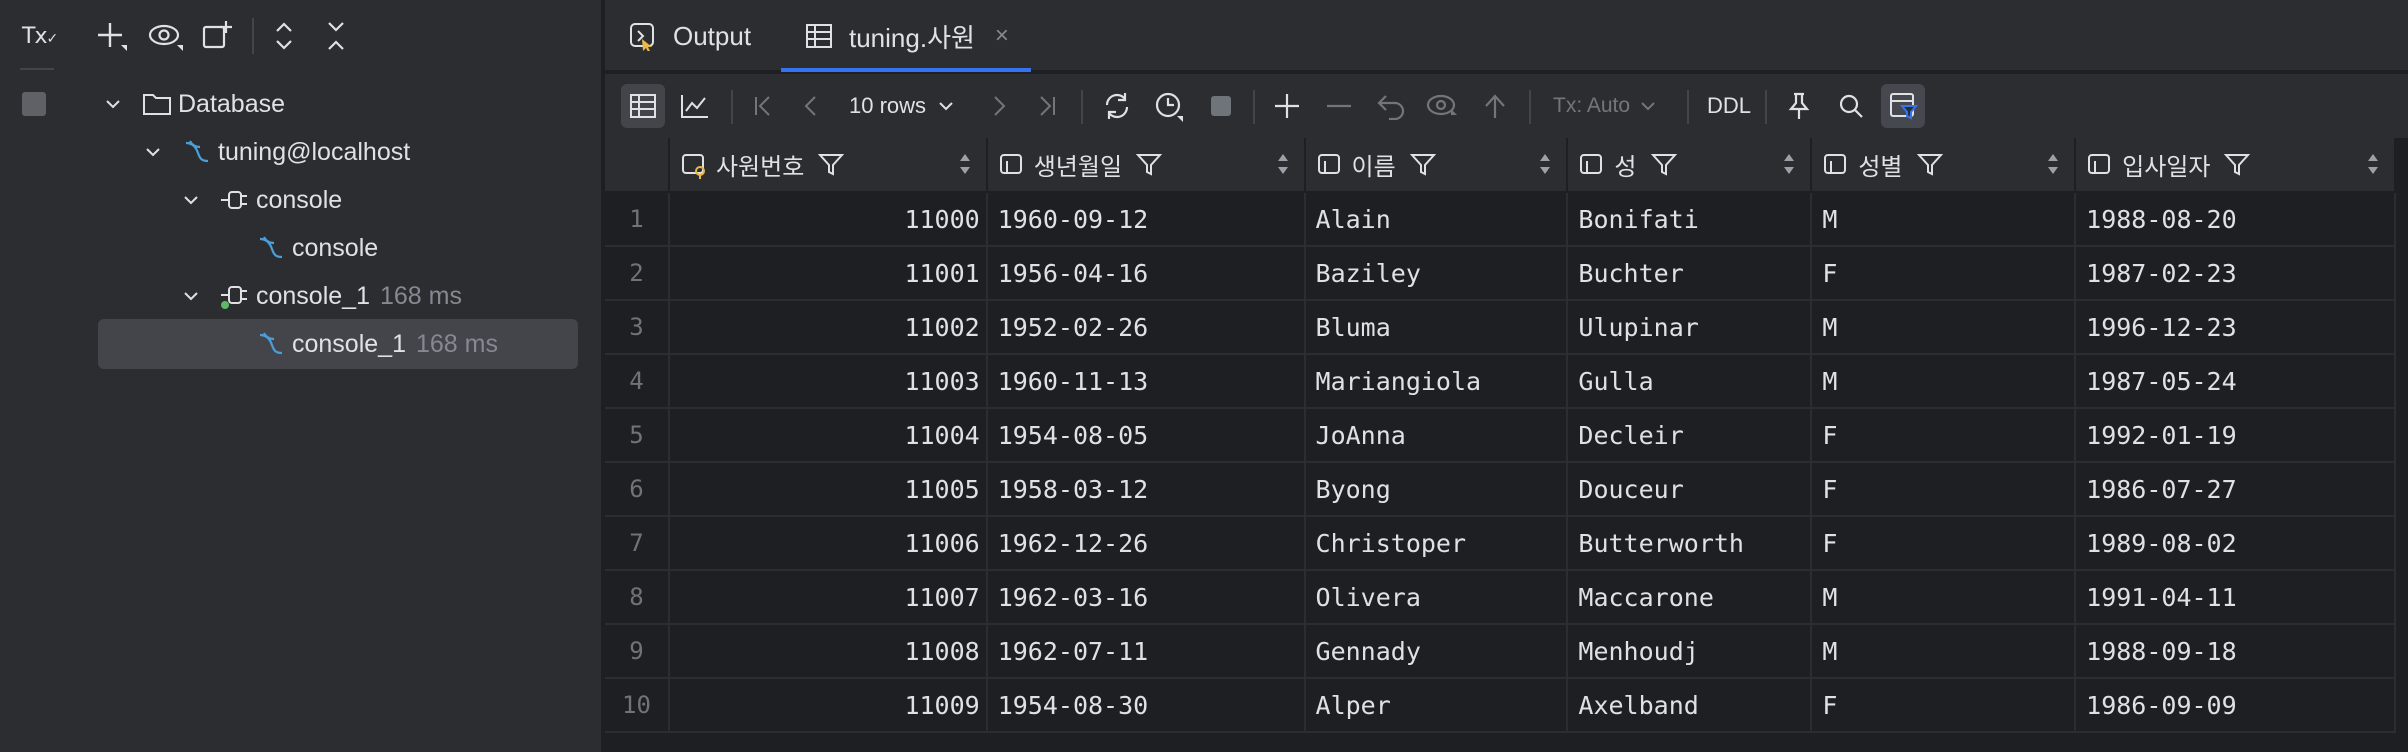  What do you see at coordinates (1690, 273) in the screenshot?
I see `cell-last-name: Buchter` at bounding box center [1690, 273].